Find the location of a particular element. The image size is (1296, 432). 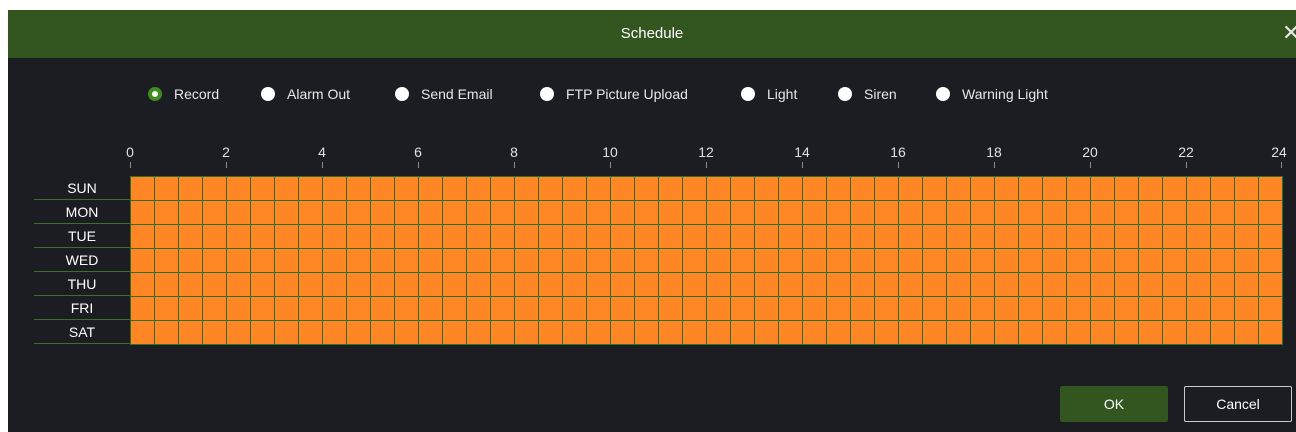

day-divider is located at coordinates (82, 343).